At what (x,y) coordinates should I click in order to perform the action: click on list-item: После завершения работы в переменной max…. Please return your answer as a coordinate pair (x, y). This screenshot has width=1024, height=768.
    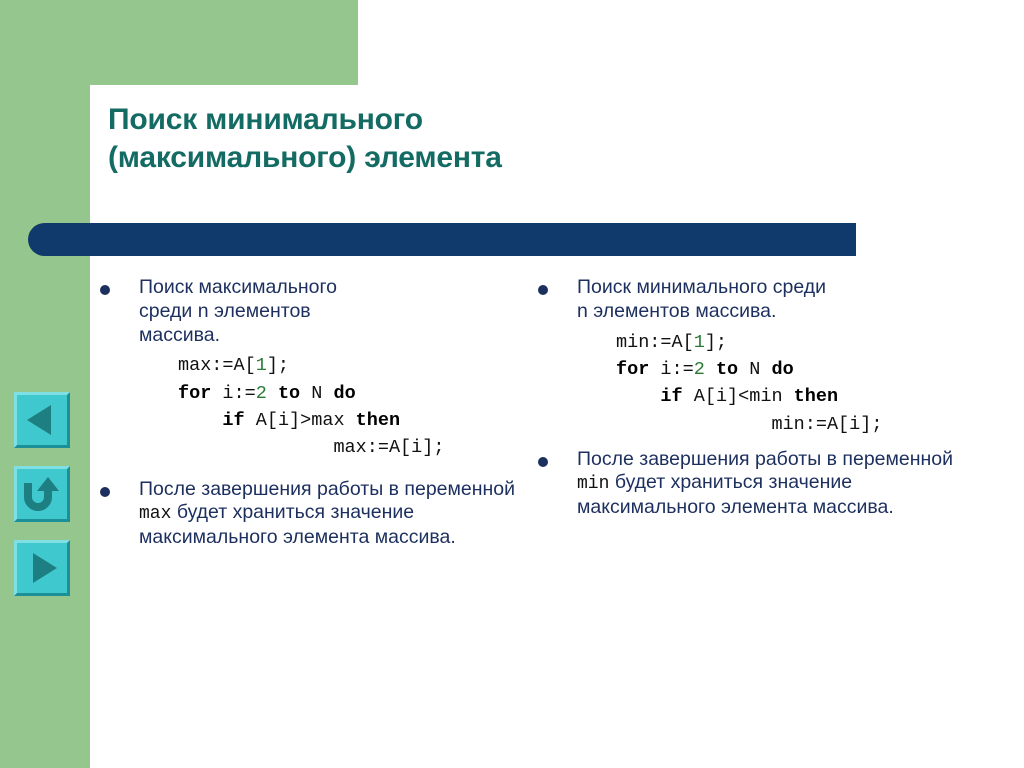
    Looking at the image, I should click on (310, 513).